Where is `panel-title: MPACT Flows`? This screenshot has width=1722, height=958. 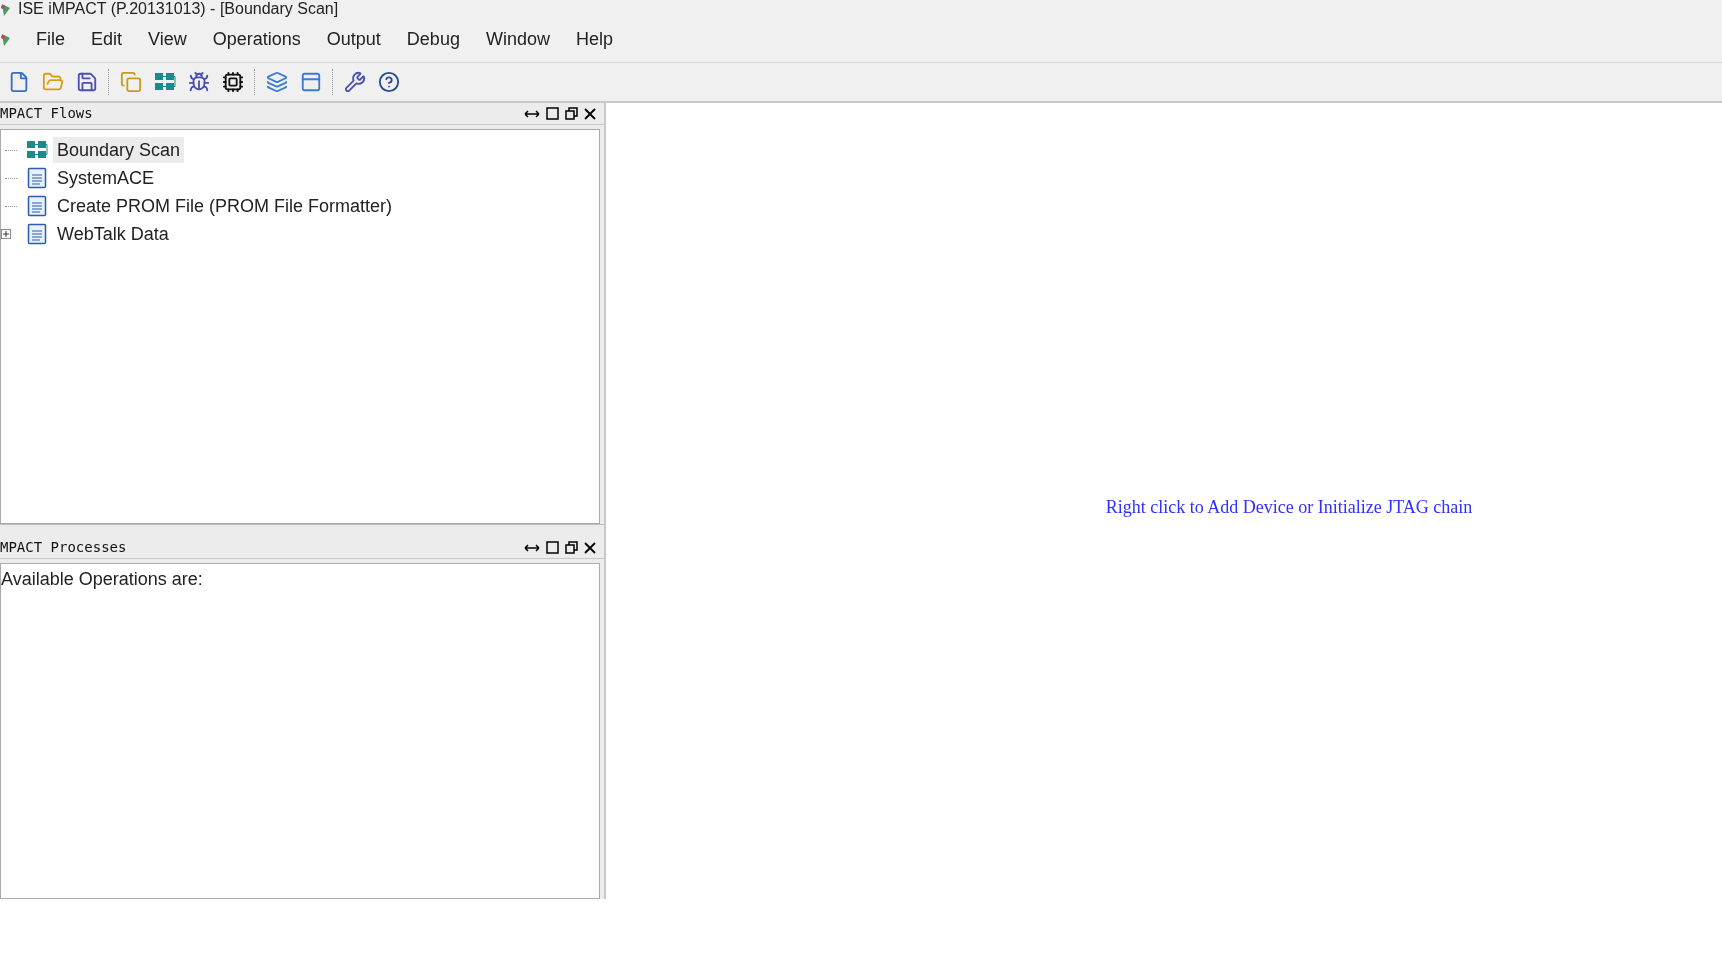
panel-title: MPACT Flows is located at coordinates (46, 113).